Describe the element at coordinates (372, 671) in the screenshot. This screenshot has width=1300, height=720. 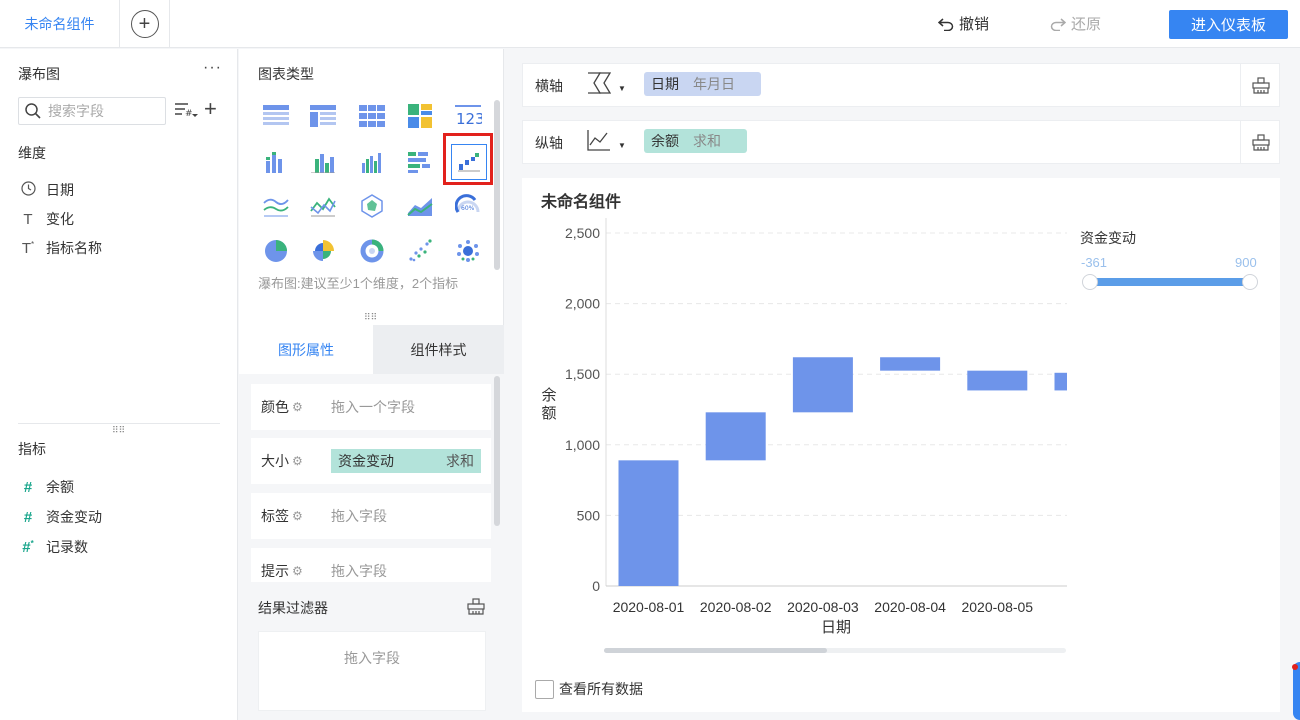
I see `filter-drop-zone: 拖入字段` at that location.